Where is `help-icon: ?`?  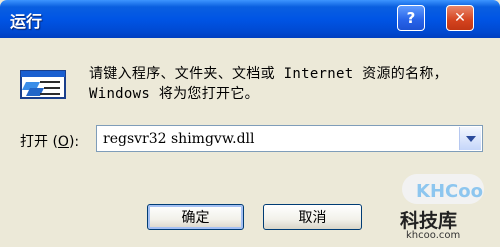
help-icon: ? is located at coordinates (411, 18).